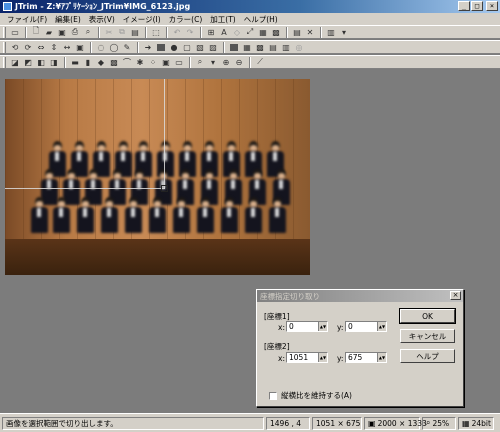 The image size is (500, 432). Describe the element at coordinates (101, 47) in the screenshot. I see `lasso-icon: ◌` at that location.